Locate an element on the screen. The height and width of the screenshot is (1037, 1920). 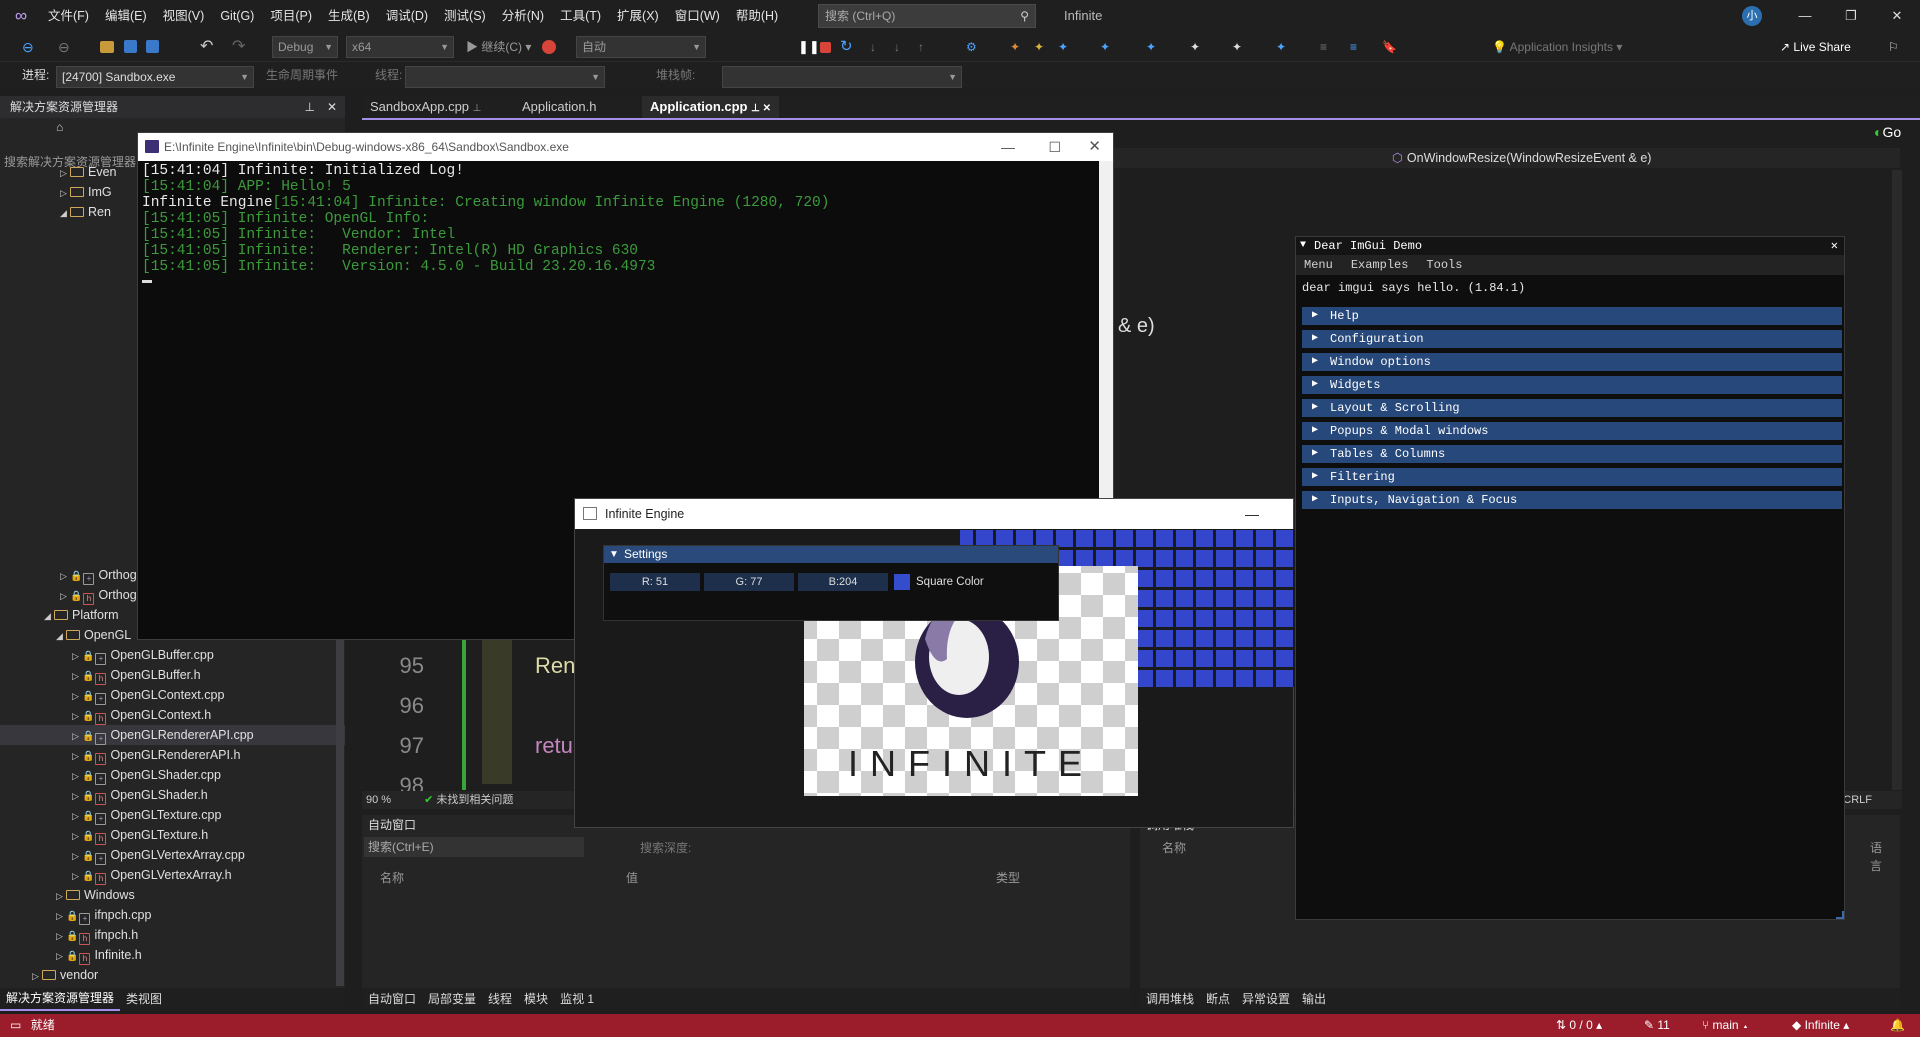
menu-item: 工具(T) is located at coordinates (580, 16).